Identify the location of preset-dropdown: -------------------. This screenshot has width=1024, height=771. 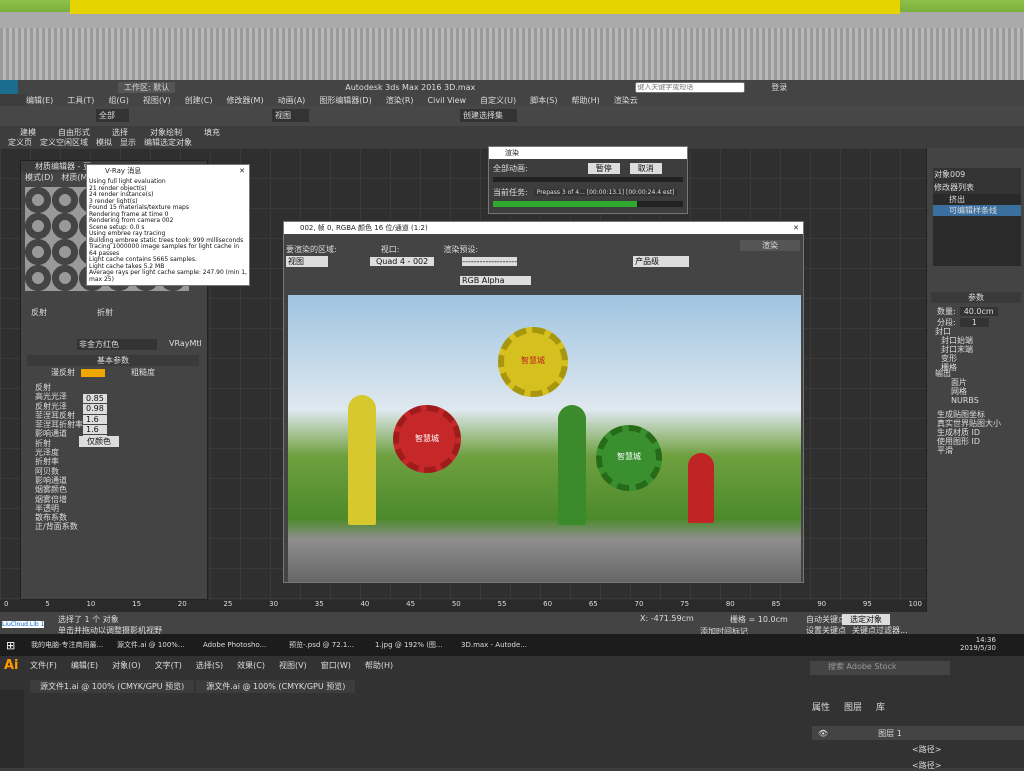
(490, 261).